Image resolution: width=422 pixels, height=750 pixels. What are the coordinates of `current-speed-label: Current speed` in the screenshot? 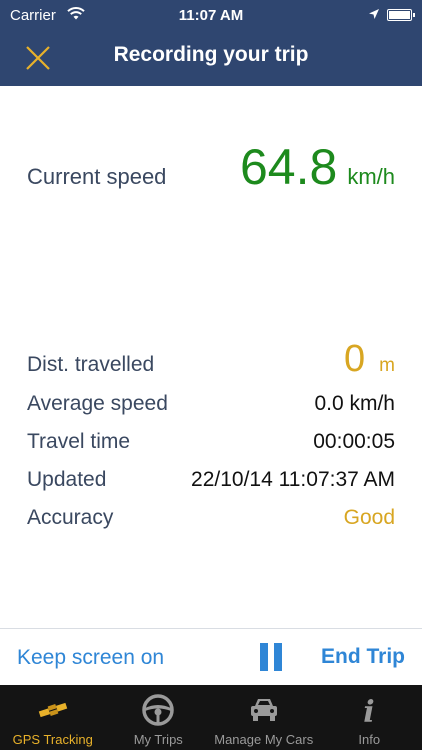 It's located at (97, 176).